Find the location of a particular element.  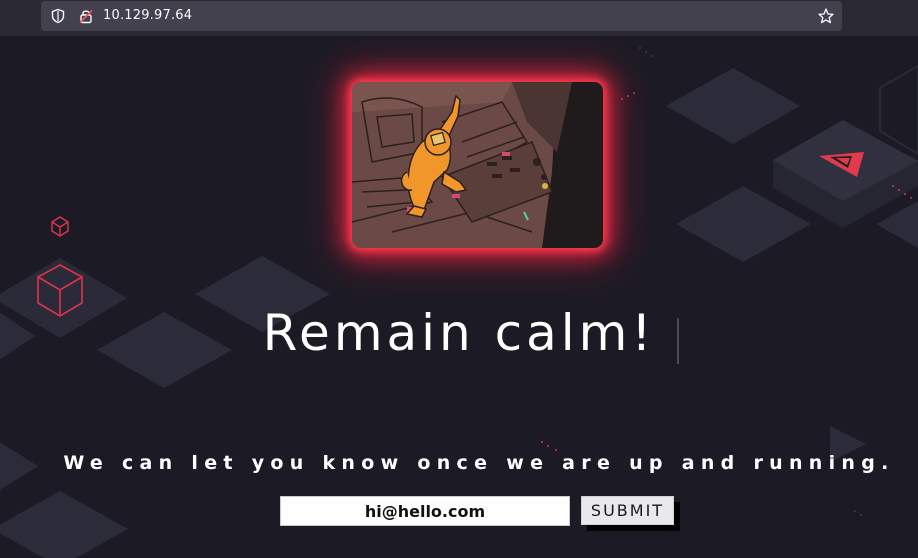

hero-illustration is located at coordinates (477, 165).